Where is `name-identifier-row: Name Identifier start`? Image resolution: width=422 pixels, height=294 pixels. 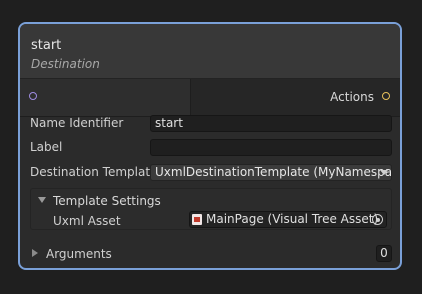
name-identifier-row: Name Identifier start is located at coordinates (211, 124).